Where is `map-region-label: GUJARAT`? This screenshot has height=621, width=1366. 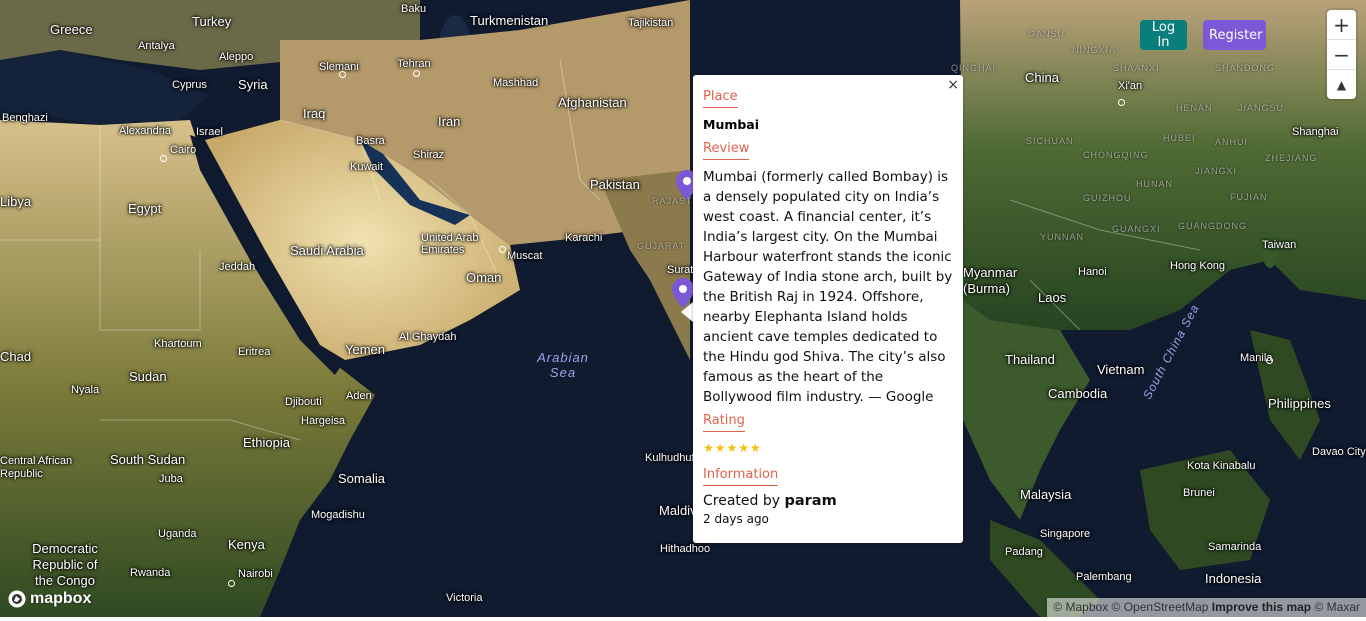
map-region-label: GUJARAT is located at coordinates (661, 246).